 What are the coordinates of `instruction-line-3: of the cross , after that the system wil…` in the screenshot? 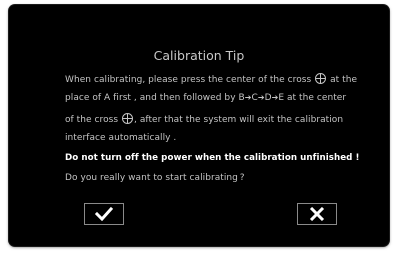 It's located at (204, 119).